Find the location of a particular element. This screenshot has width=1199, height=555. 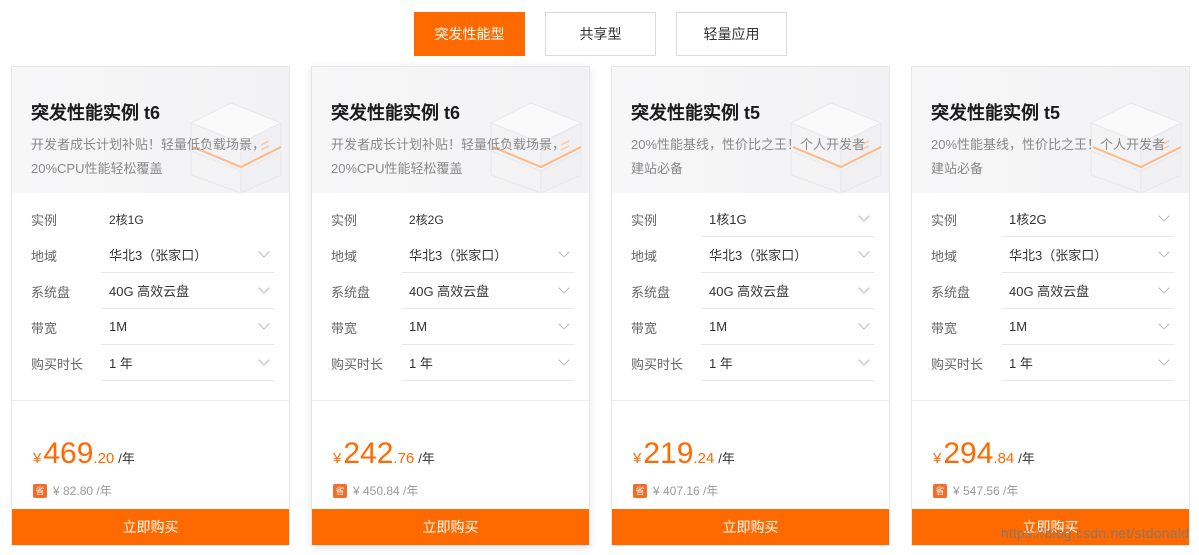

spec-row-region: 地域 华北3（张家口） is located at coordinates (152, 255).